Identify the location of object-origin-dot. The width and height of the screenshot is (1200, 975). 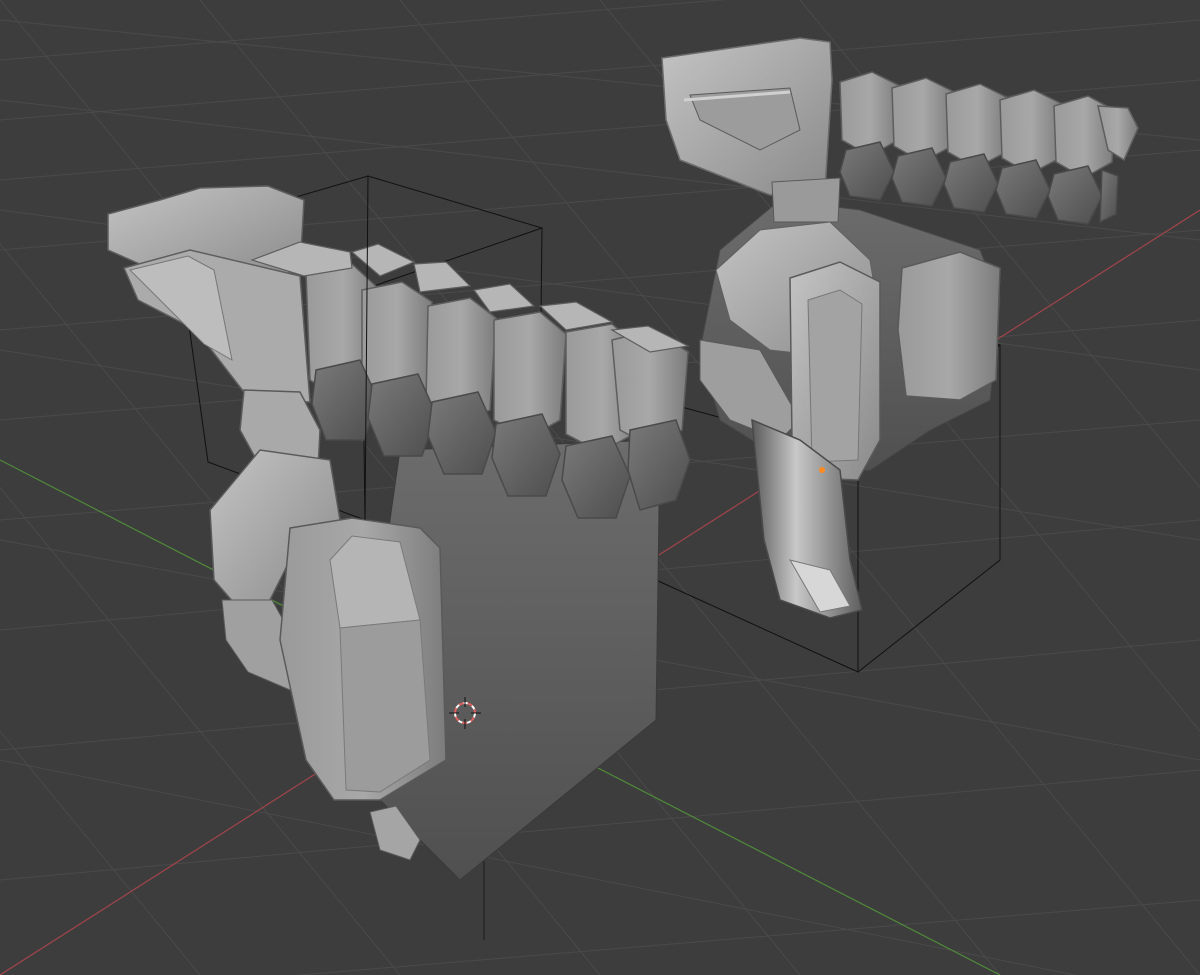
(822, 470).